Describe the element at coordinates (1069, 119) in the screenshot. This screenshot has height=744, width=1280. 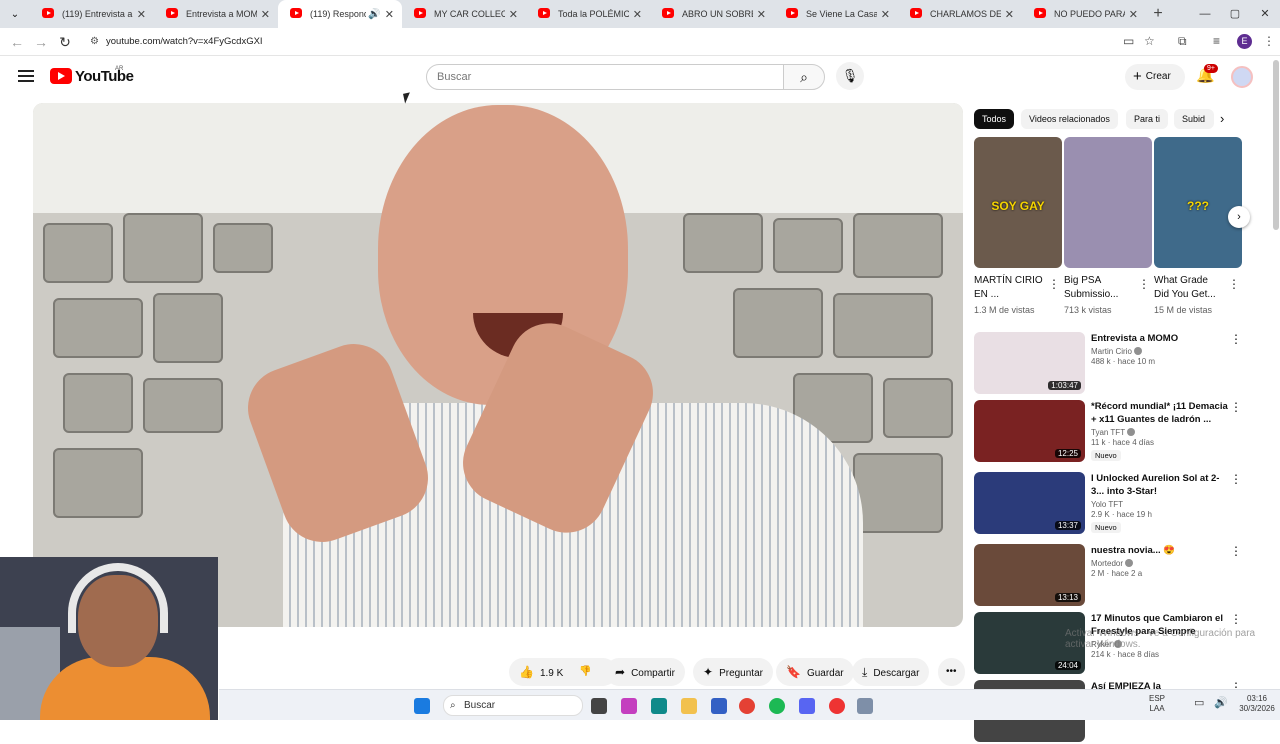
I see `chip-videos-relacionados: Videos relacionados` at that location.